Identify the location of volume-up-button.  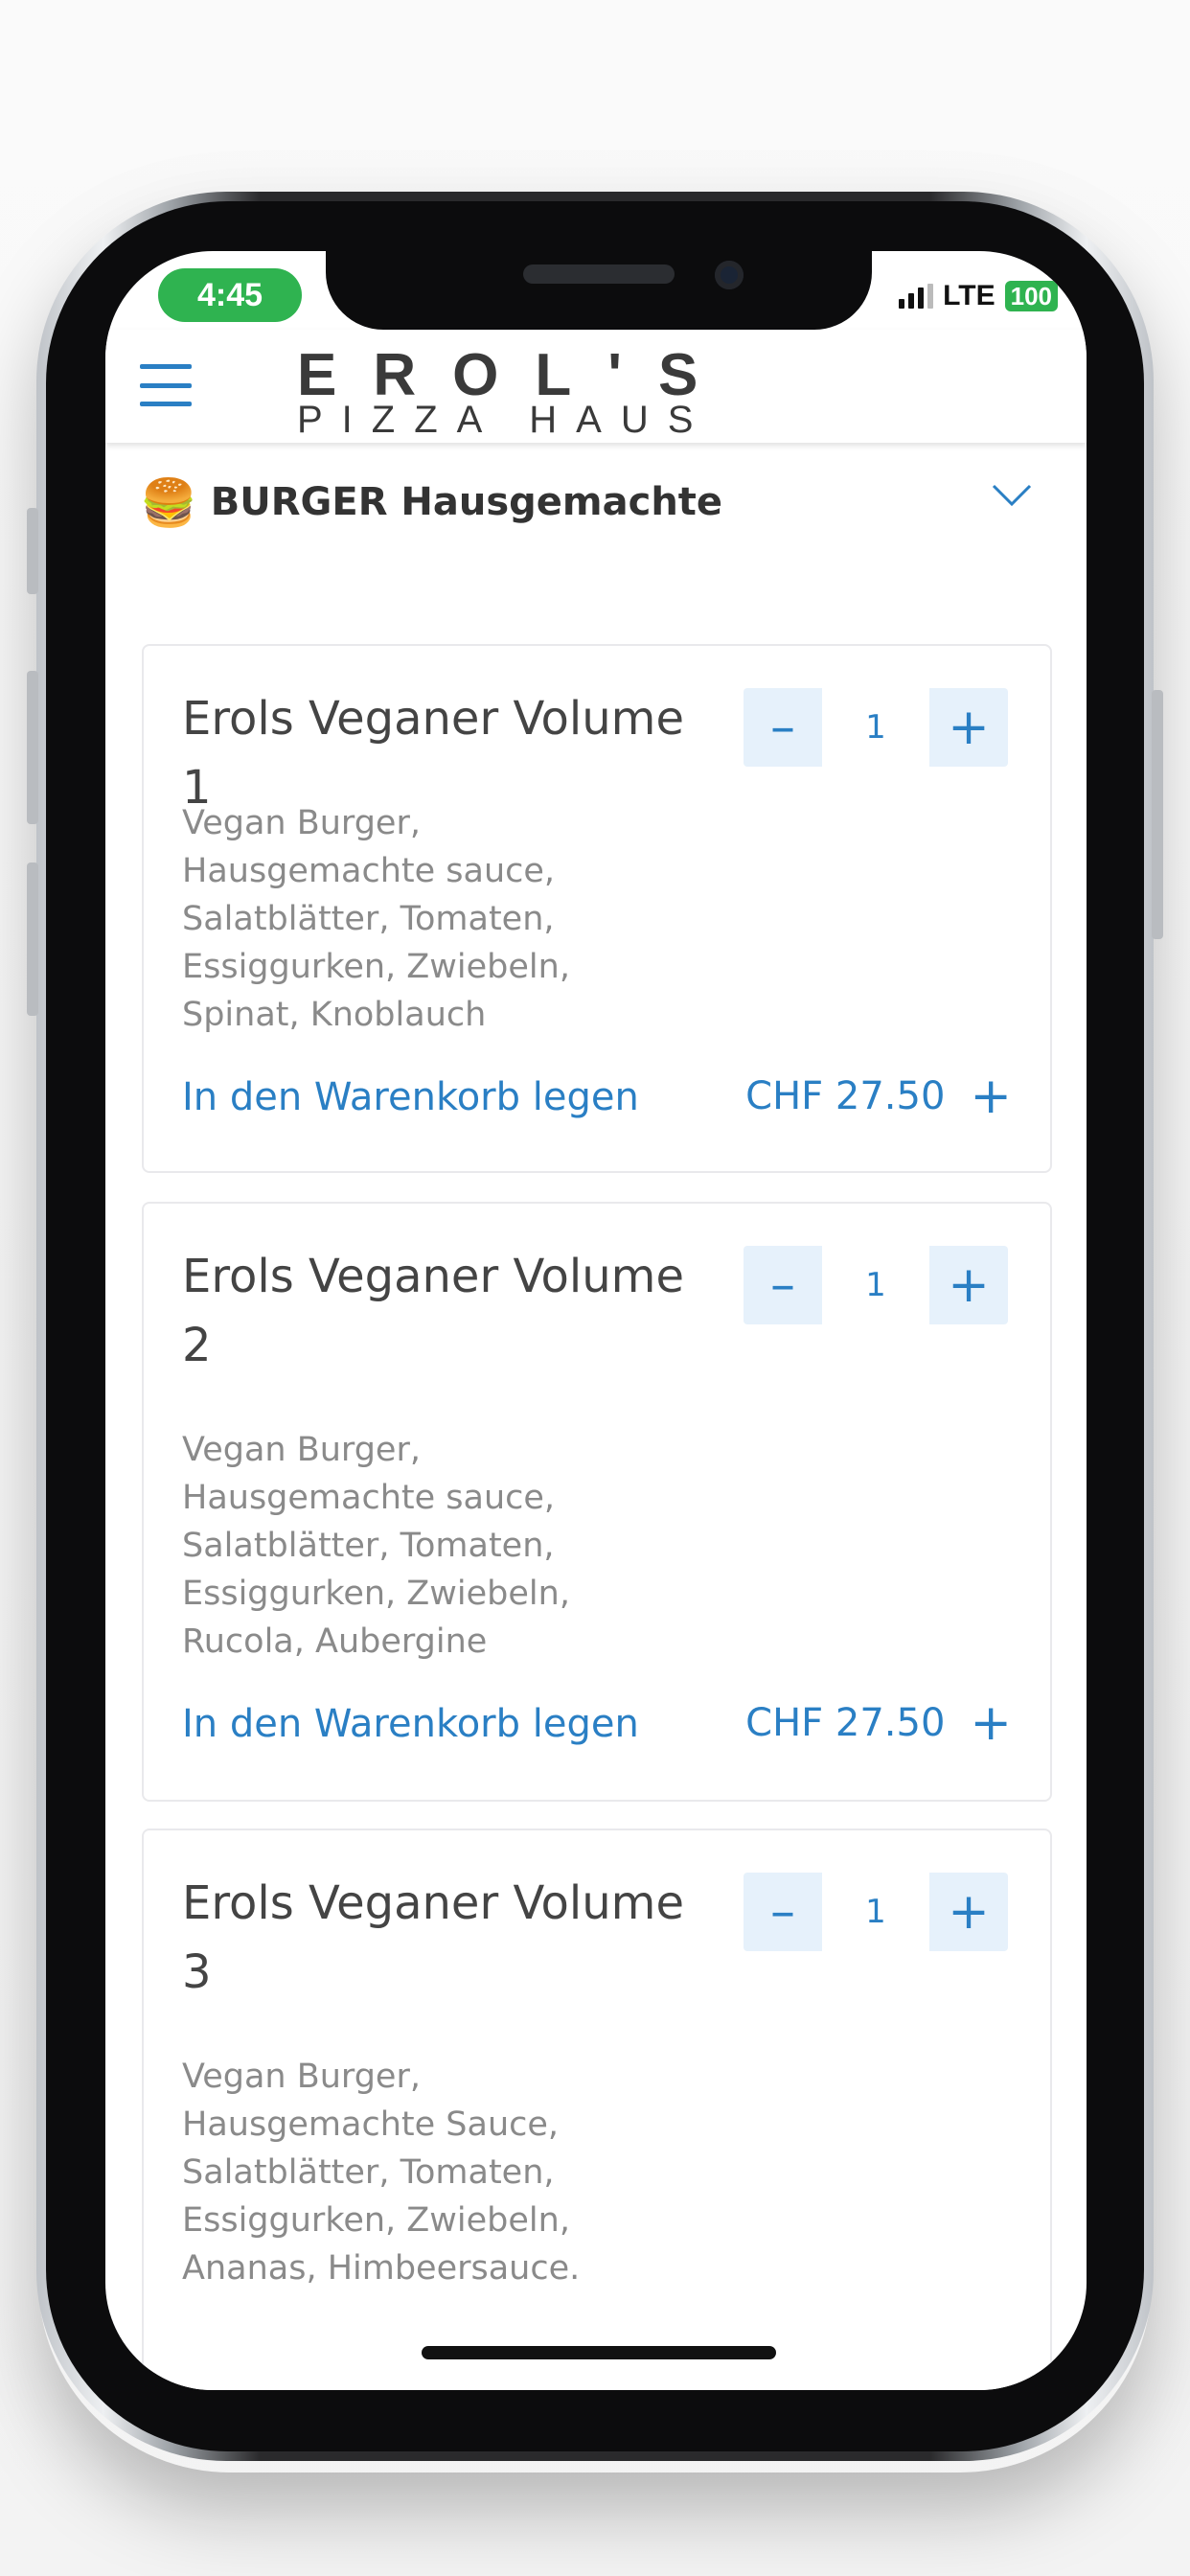
(33, 747).